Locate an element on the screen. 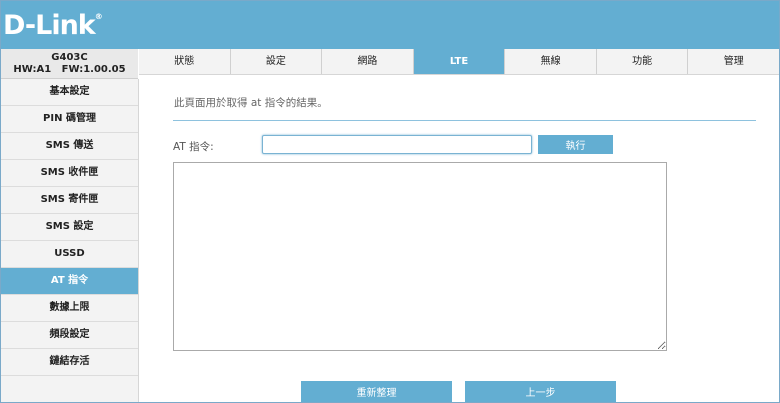 This screenshot has width=780, height=403. device-version: HW:A1 FW:1.00.05 is located at coordinates (69, 69).